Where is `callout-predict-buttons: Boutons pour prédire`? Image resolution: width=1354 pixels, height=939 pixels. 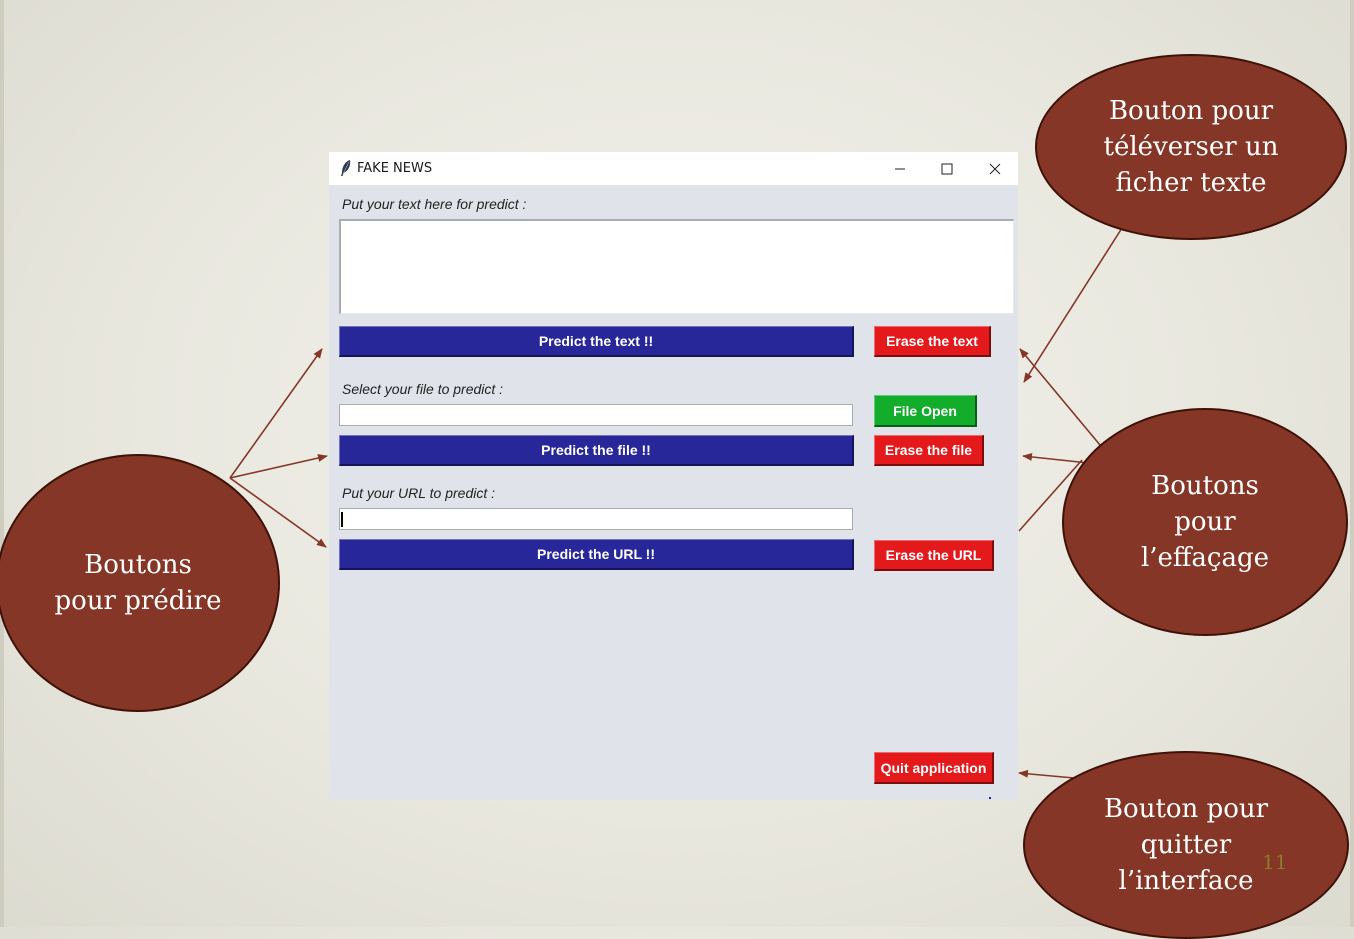 callout-predict-buttons: Boutons pour prédire is located at coordinates (140, 583).